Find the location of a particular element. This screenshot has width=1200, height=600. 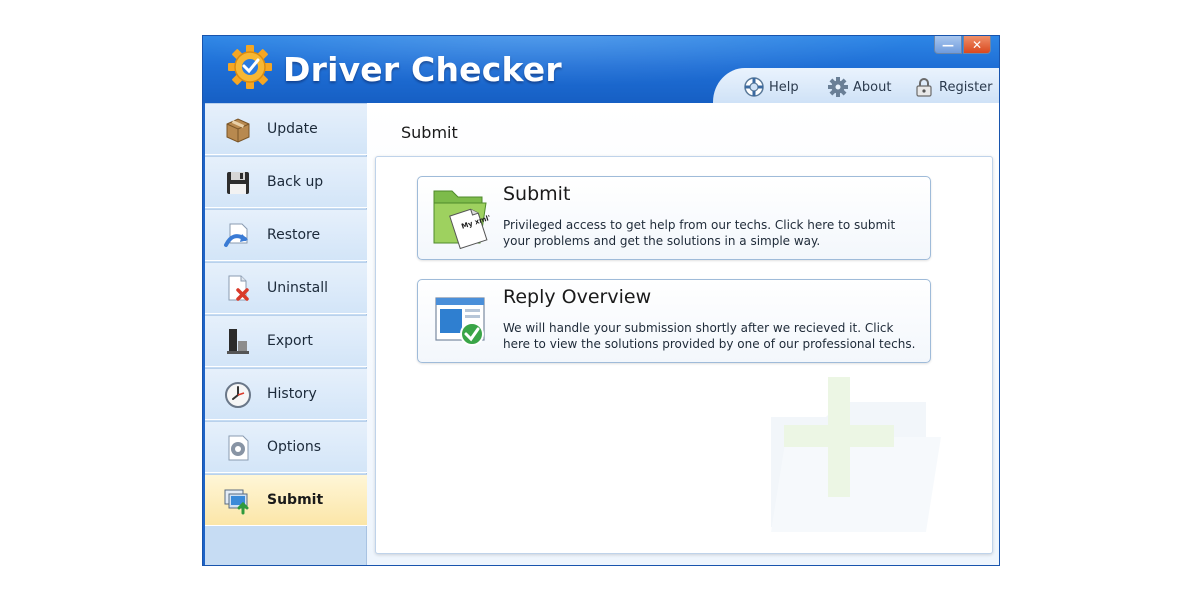

window-check-icon is located at coordinates (460, 321).